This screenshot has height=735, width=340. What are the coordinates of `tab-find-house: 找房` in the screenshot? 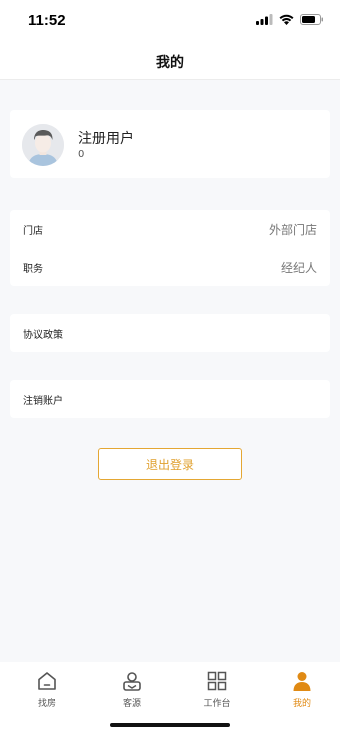 It's located at (47, 689).